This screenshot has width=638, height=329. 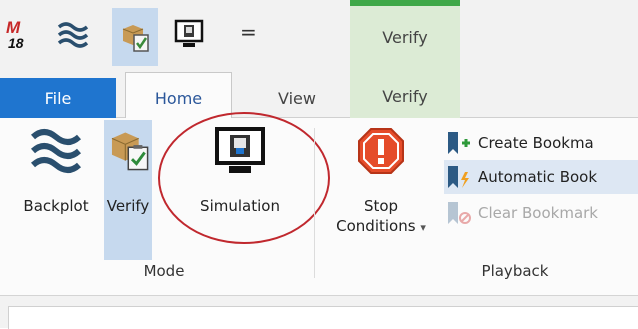 I want to click on automatic-bookmark-label: Automatic Book, so click(x=538, y=177).